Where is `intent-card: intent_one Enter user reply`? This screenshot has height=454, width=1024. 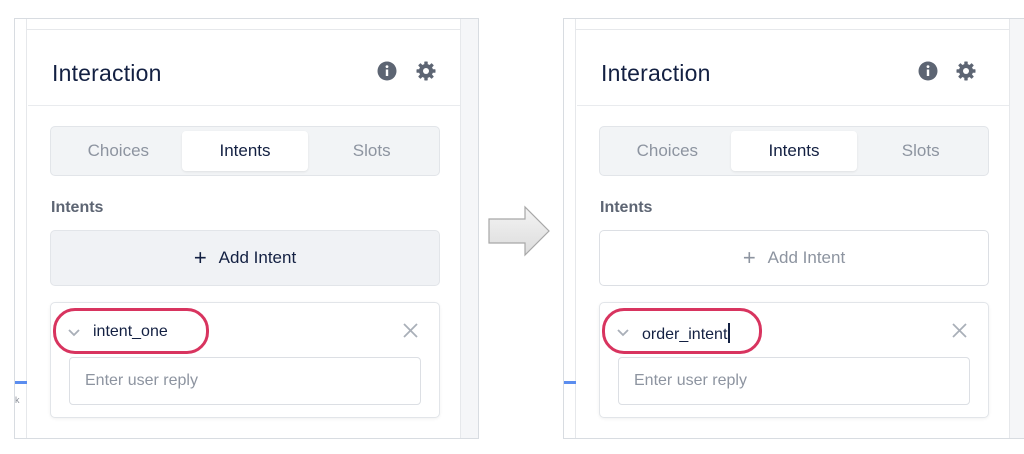 intent-card: intent_one Enter user reply is located at coordinates (245, 360).